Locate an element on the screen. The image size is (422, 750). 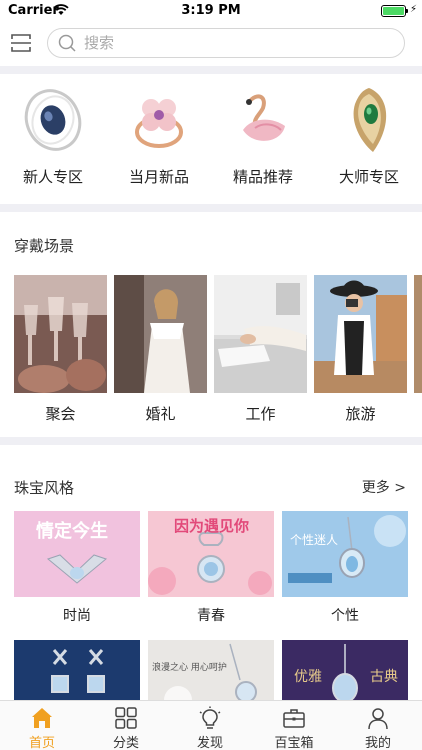
zone-label: 当月新品 is located at coordinates (158, 177).